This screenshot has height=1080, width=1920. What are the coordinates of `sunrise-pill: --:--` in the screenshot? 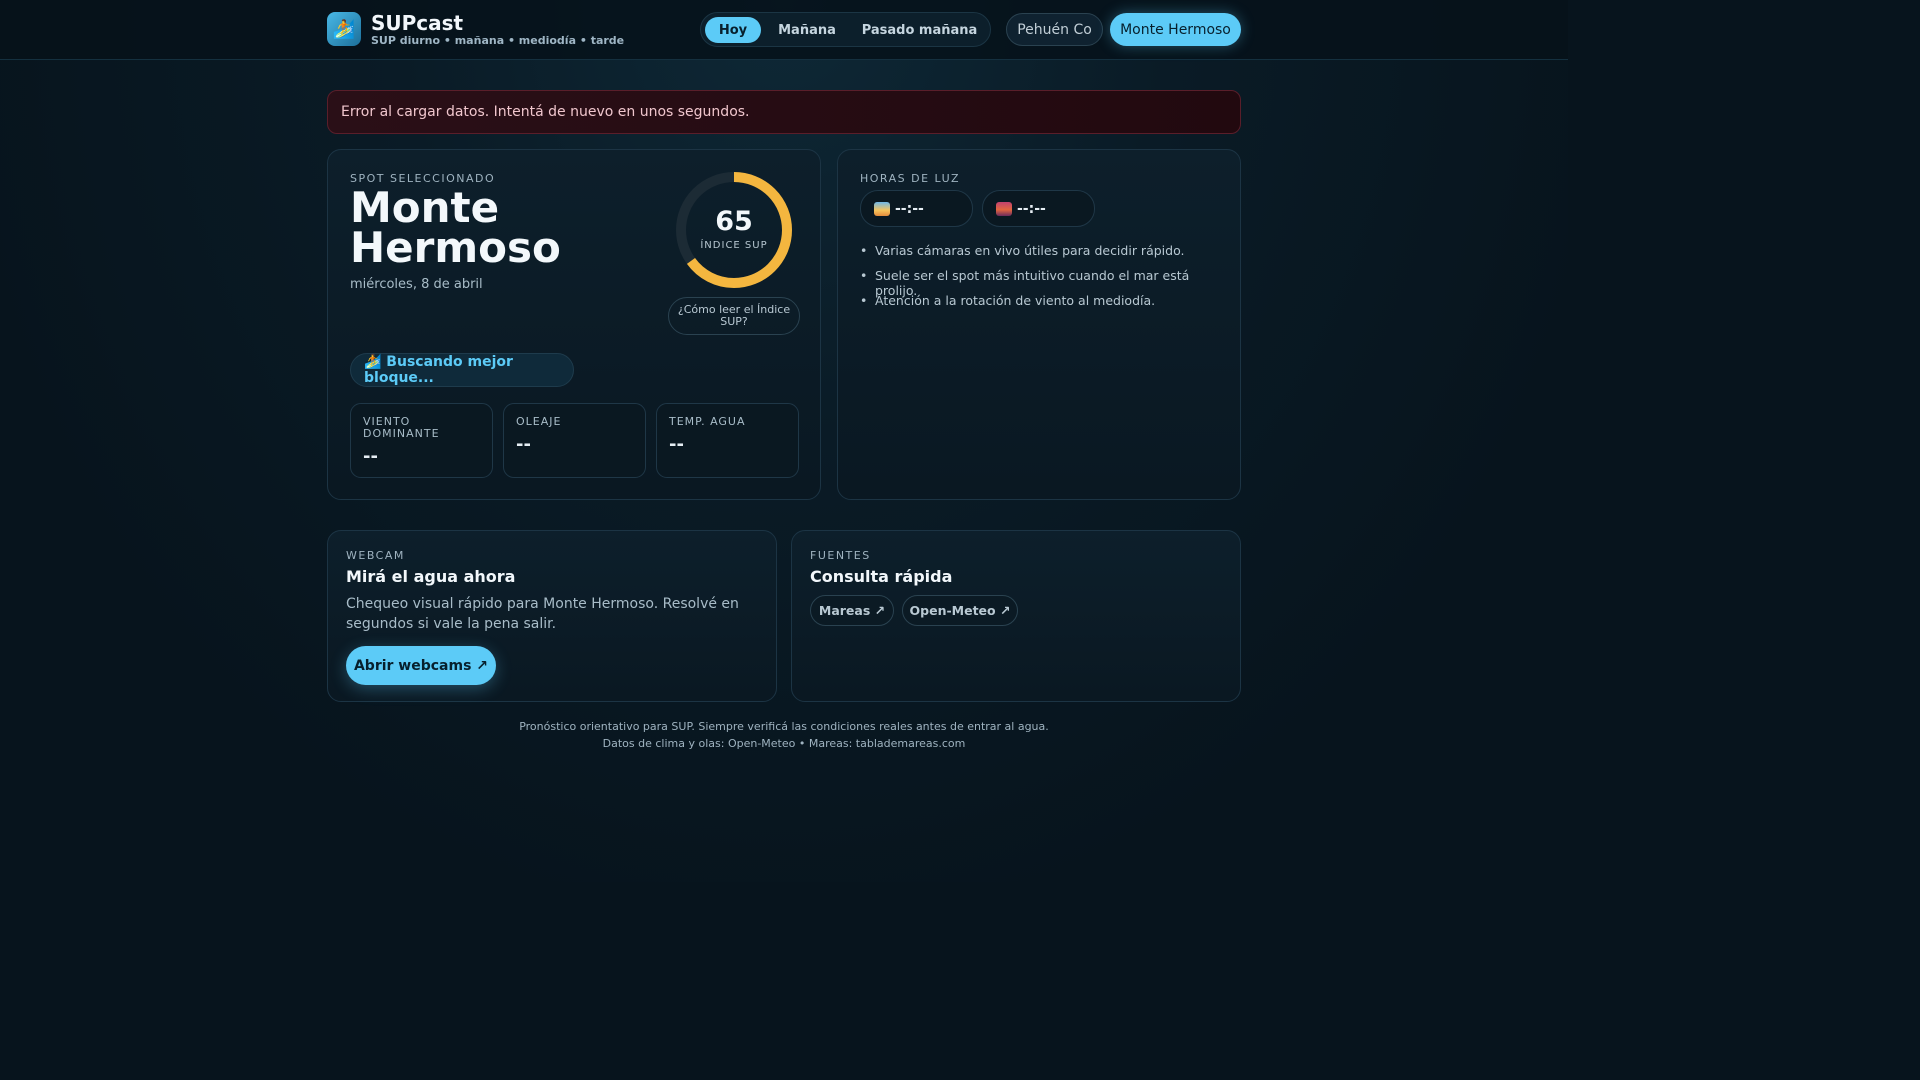 It's located at (916, 208).